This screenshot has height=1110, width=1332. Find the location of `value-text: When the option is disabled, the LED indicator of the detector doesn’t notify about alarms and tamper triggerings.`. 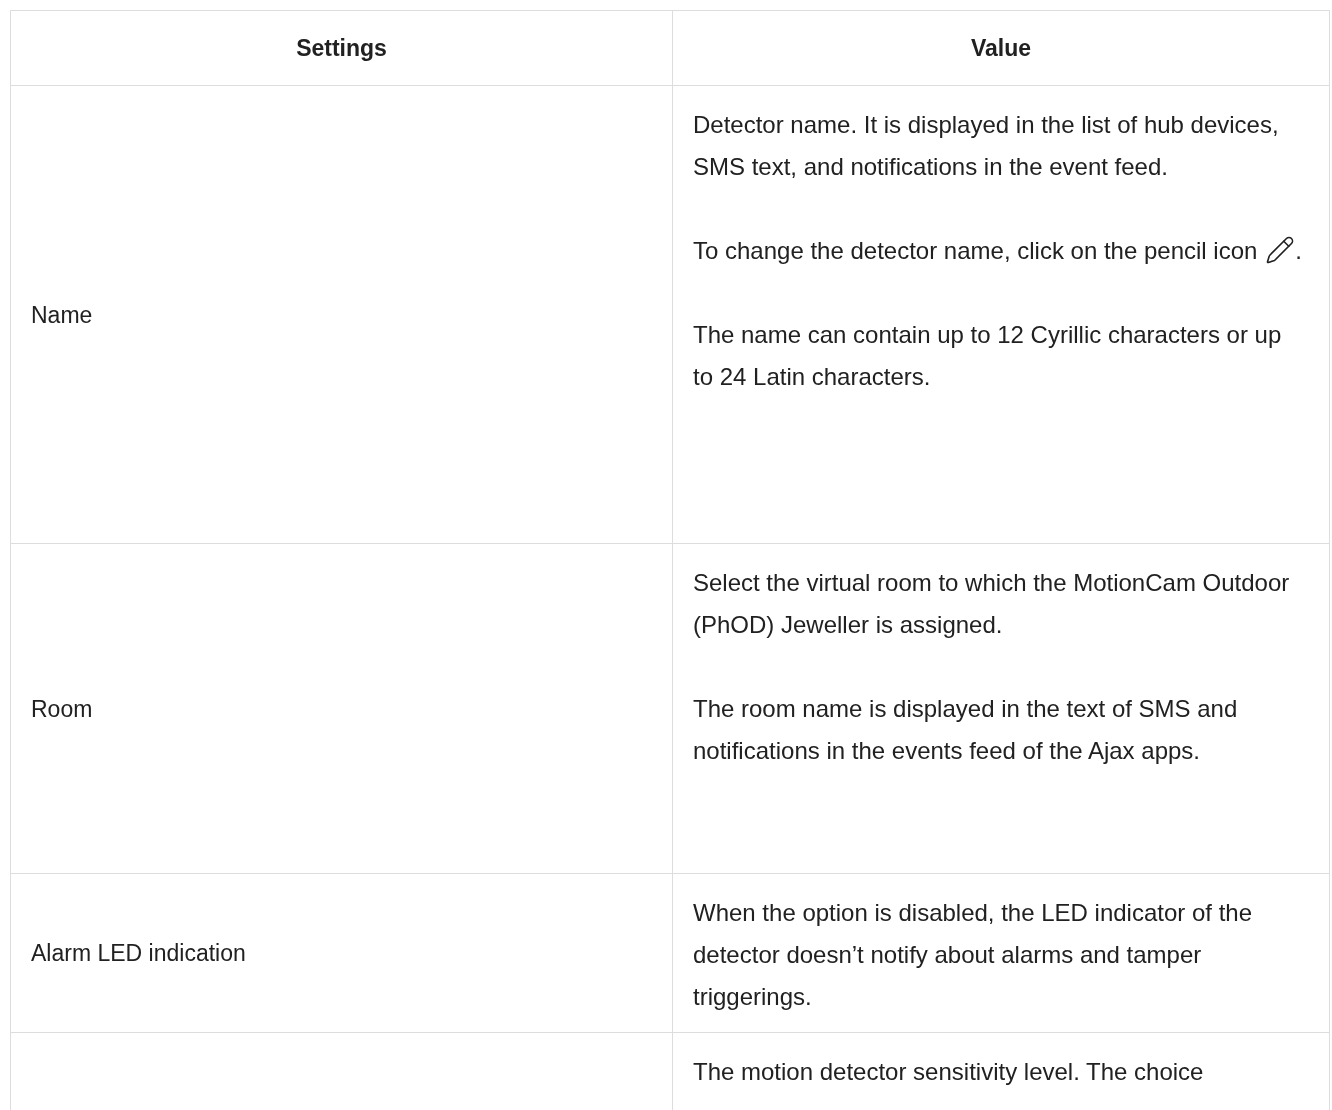

value-text: When the option is disabled, the LED indicator of the detector doesn’t notify about alarms and tamper triggerings. is located at coordinates (973, 955).